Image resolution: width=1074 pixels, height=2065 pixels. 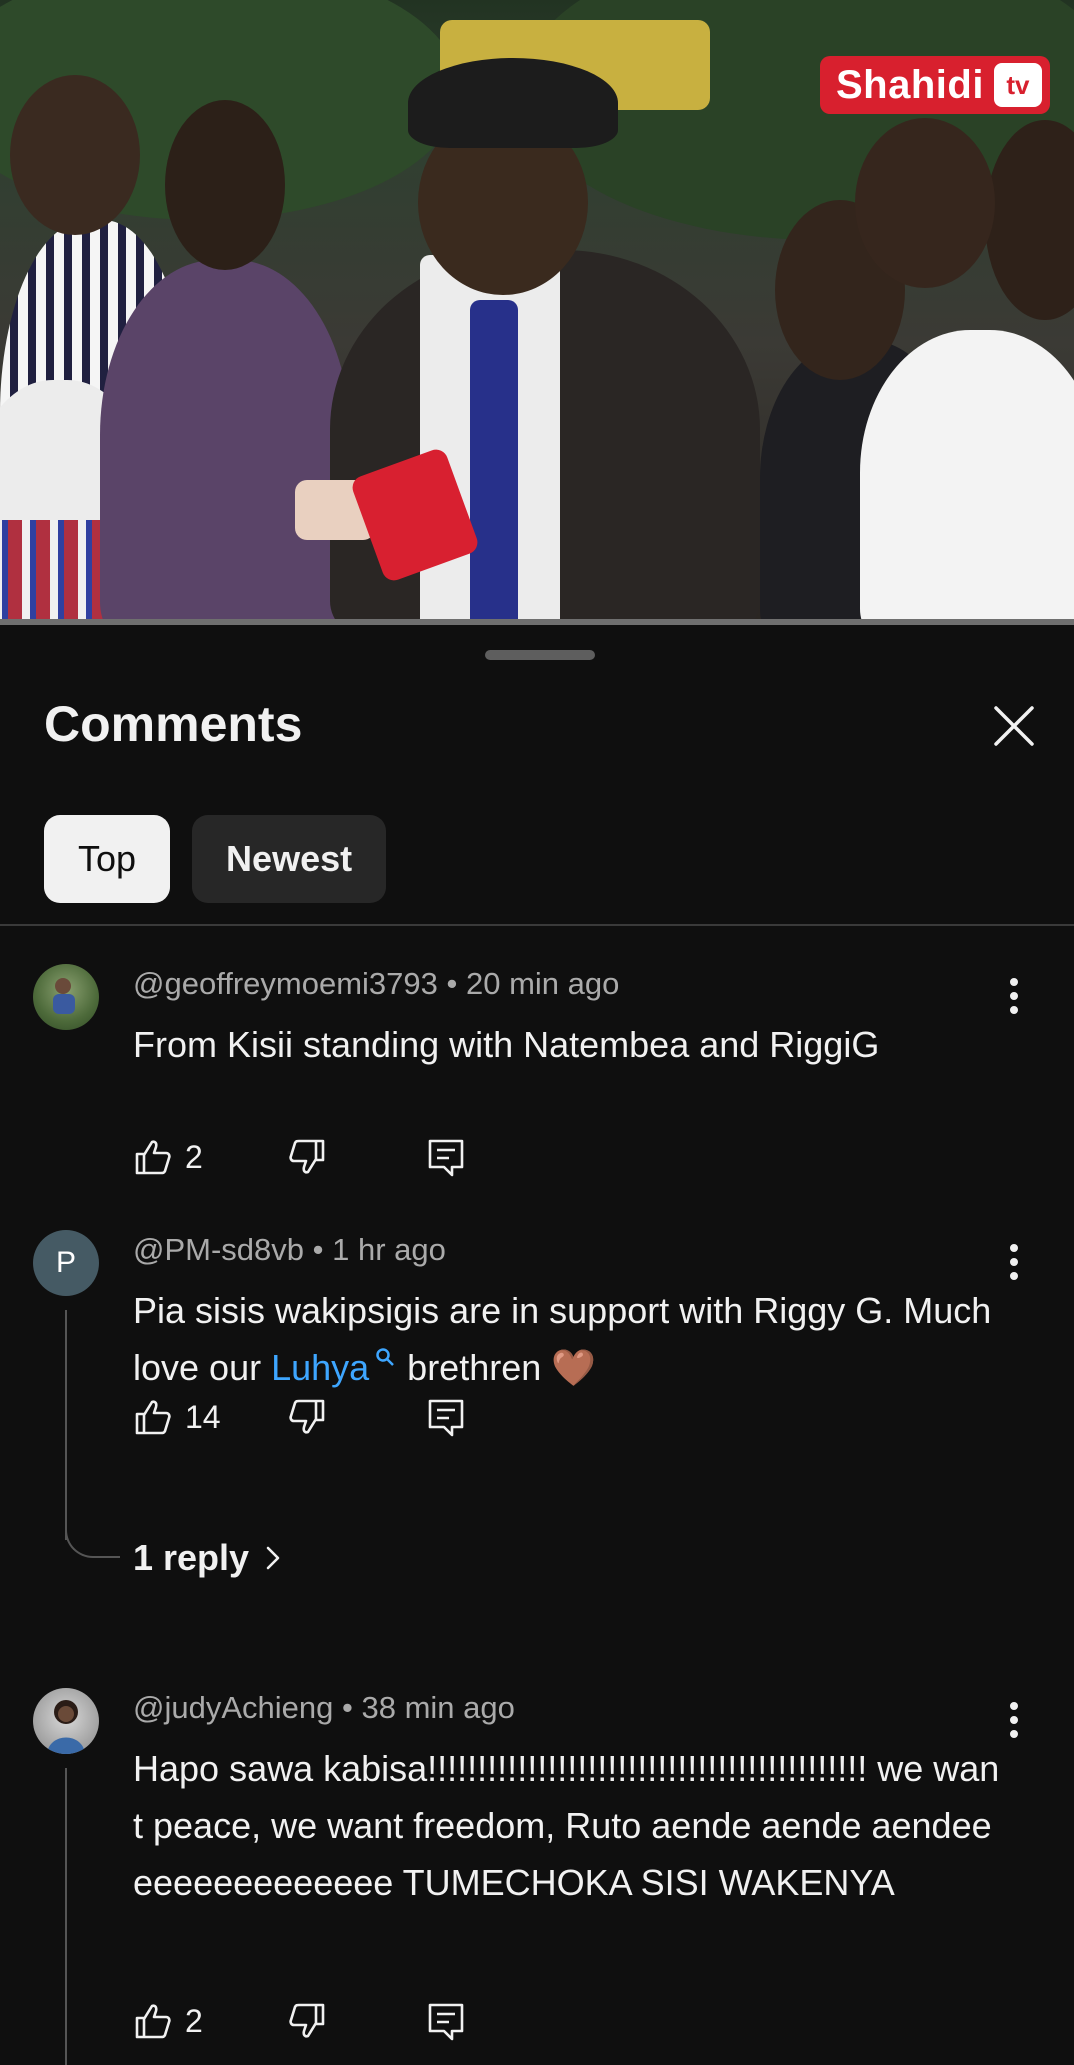 I want to click on thread-connector, so click(x=92, y=1534).